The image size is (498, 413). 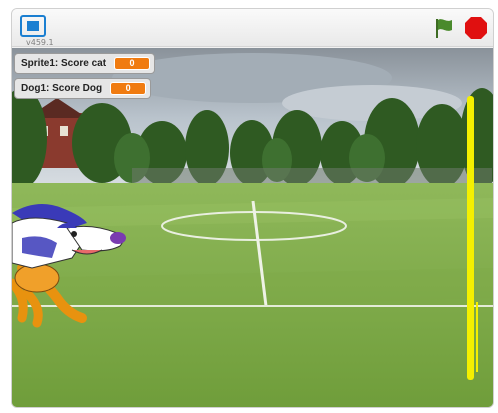 What do you see at coordinates (33, 26) in the screenshot?
I see `fullscreen-icon` at bounding box center [33, 26].